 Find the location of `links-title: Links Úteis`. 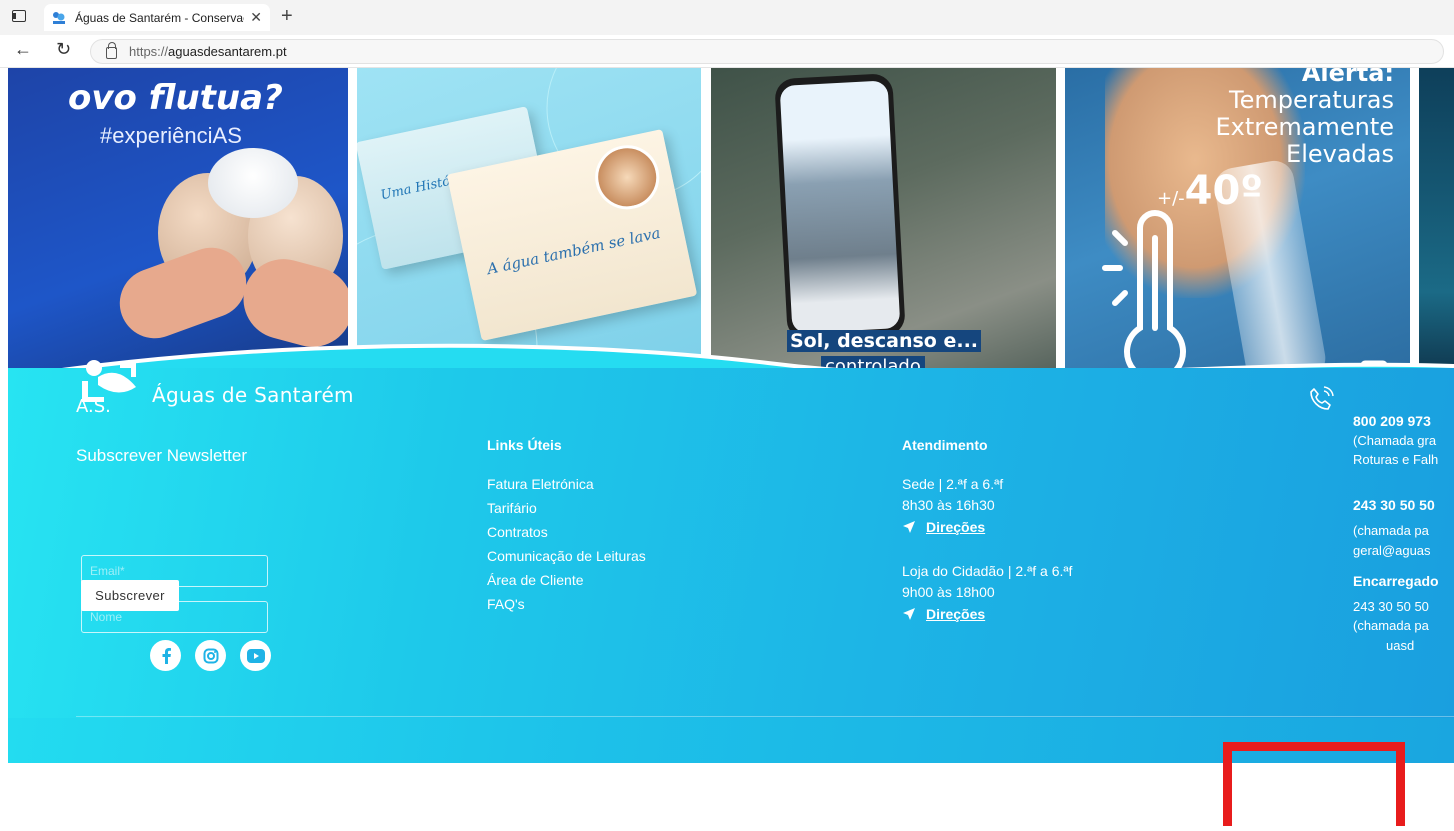

links-title: Links Úteis is located at coordinates (524, 445).